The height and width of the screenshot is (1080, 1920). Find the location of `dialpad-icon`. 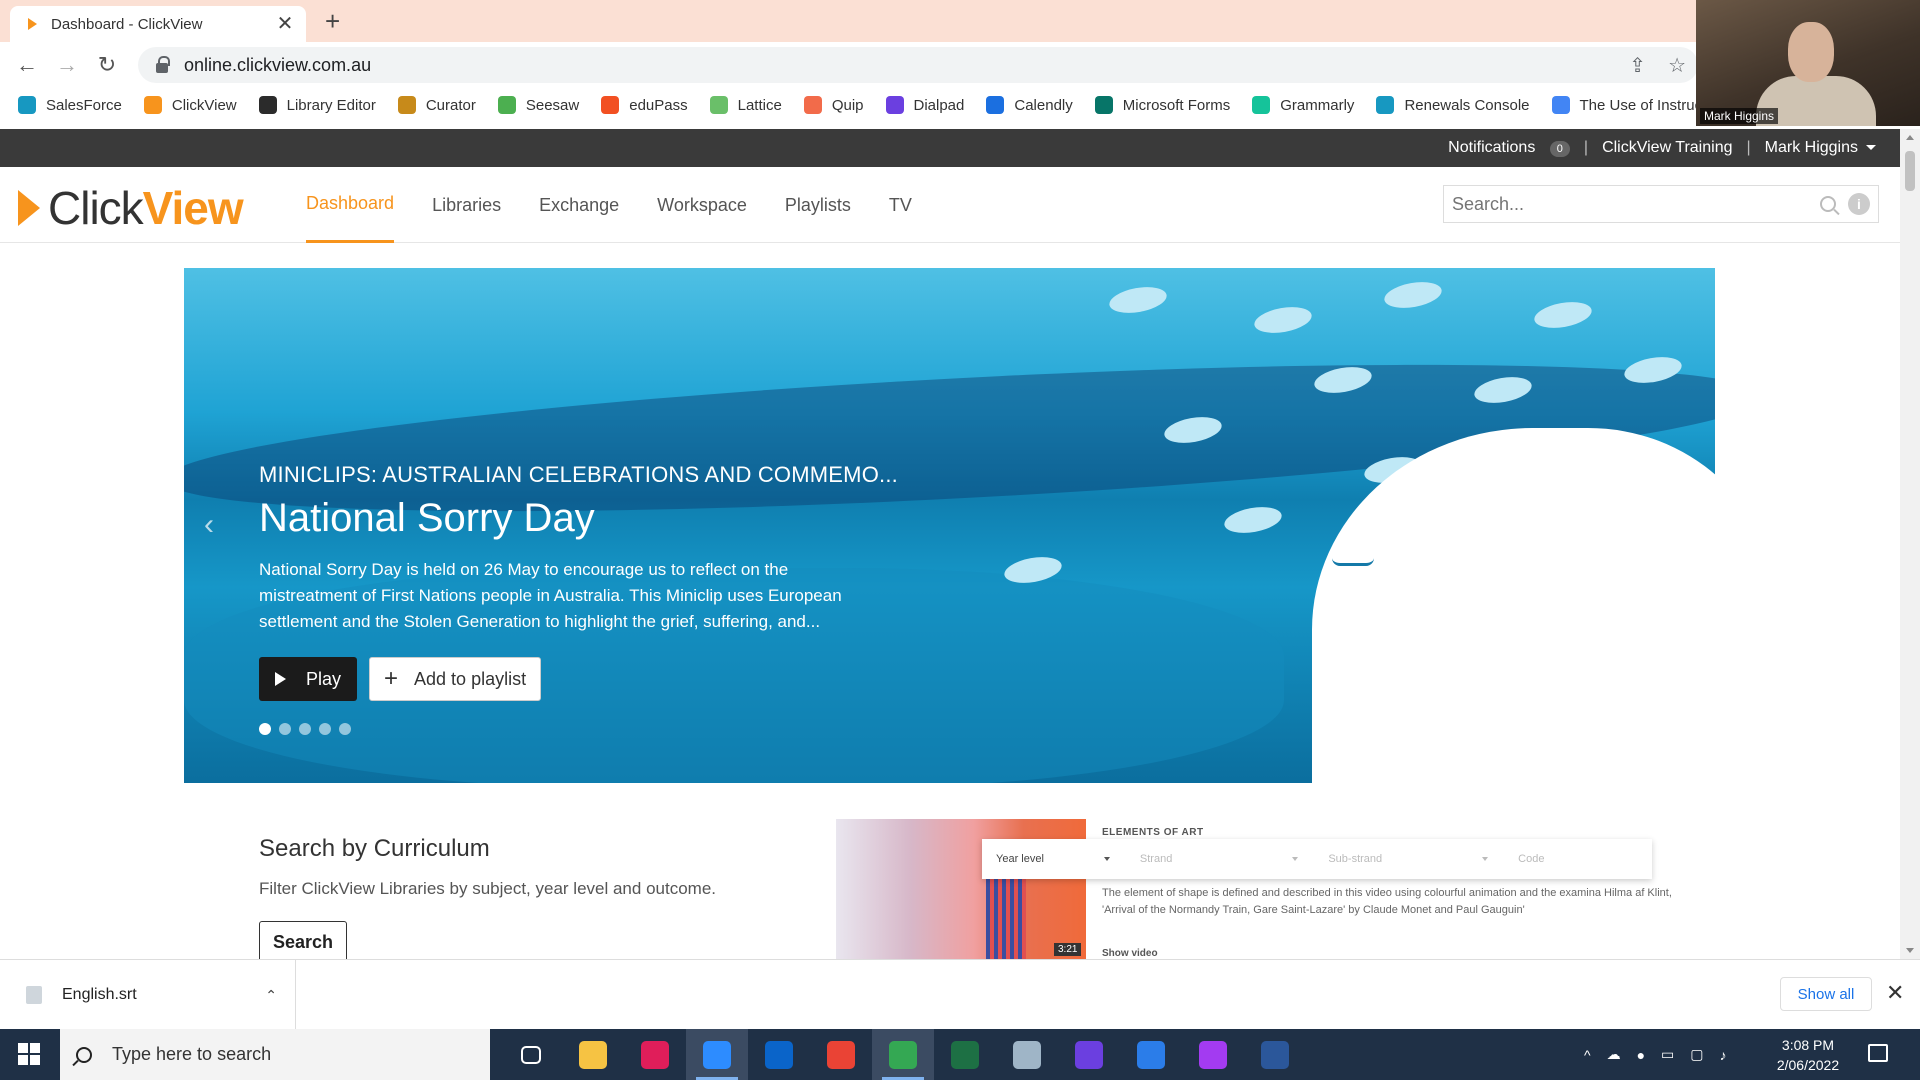

dialpad-icon is located at coordinates (1089, 1054).